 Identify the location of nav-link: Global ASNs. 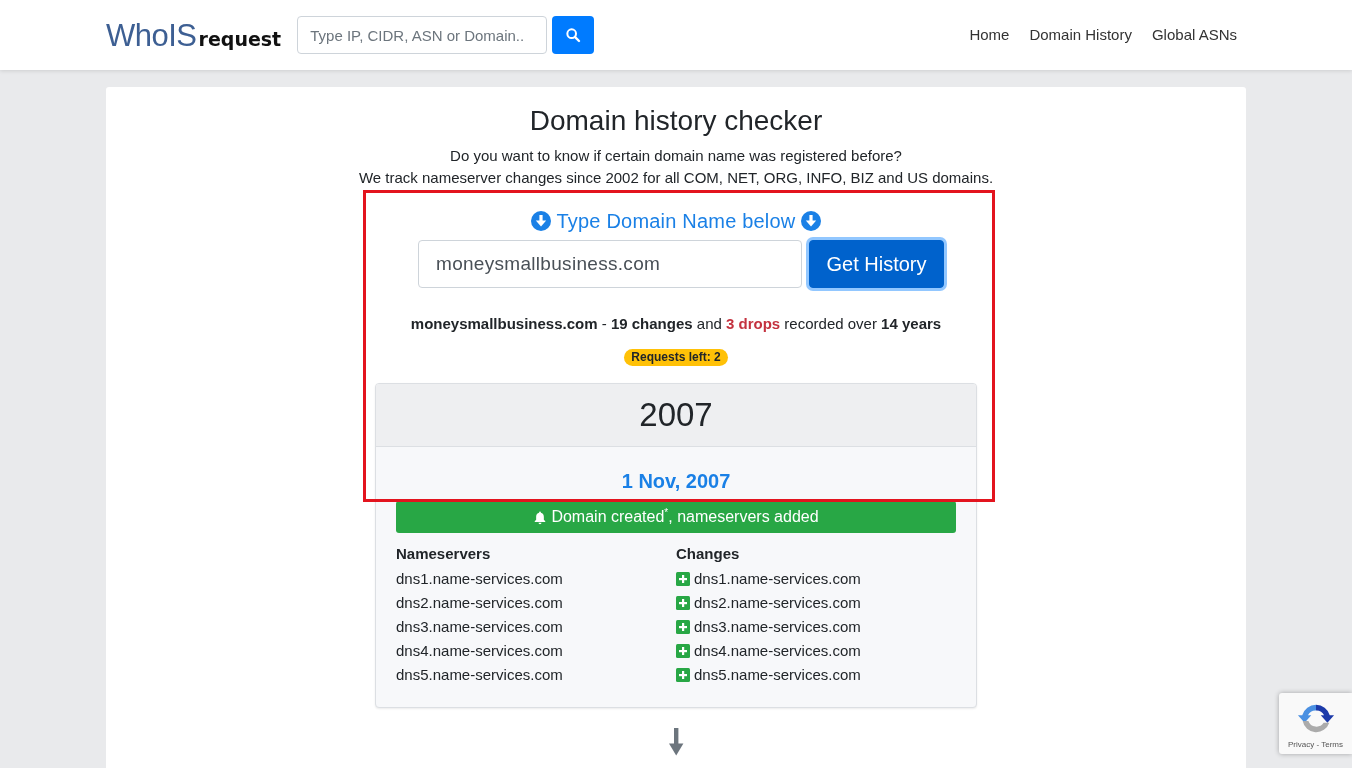
(1194, 35).